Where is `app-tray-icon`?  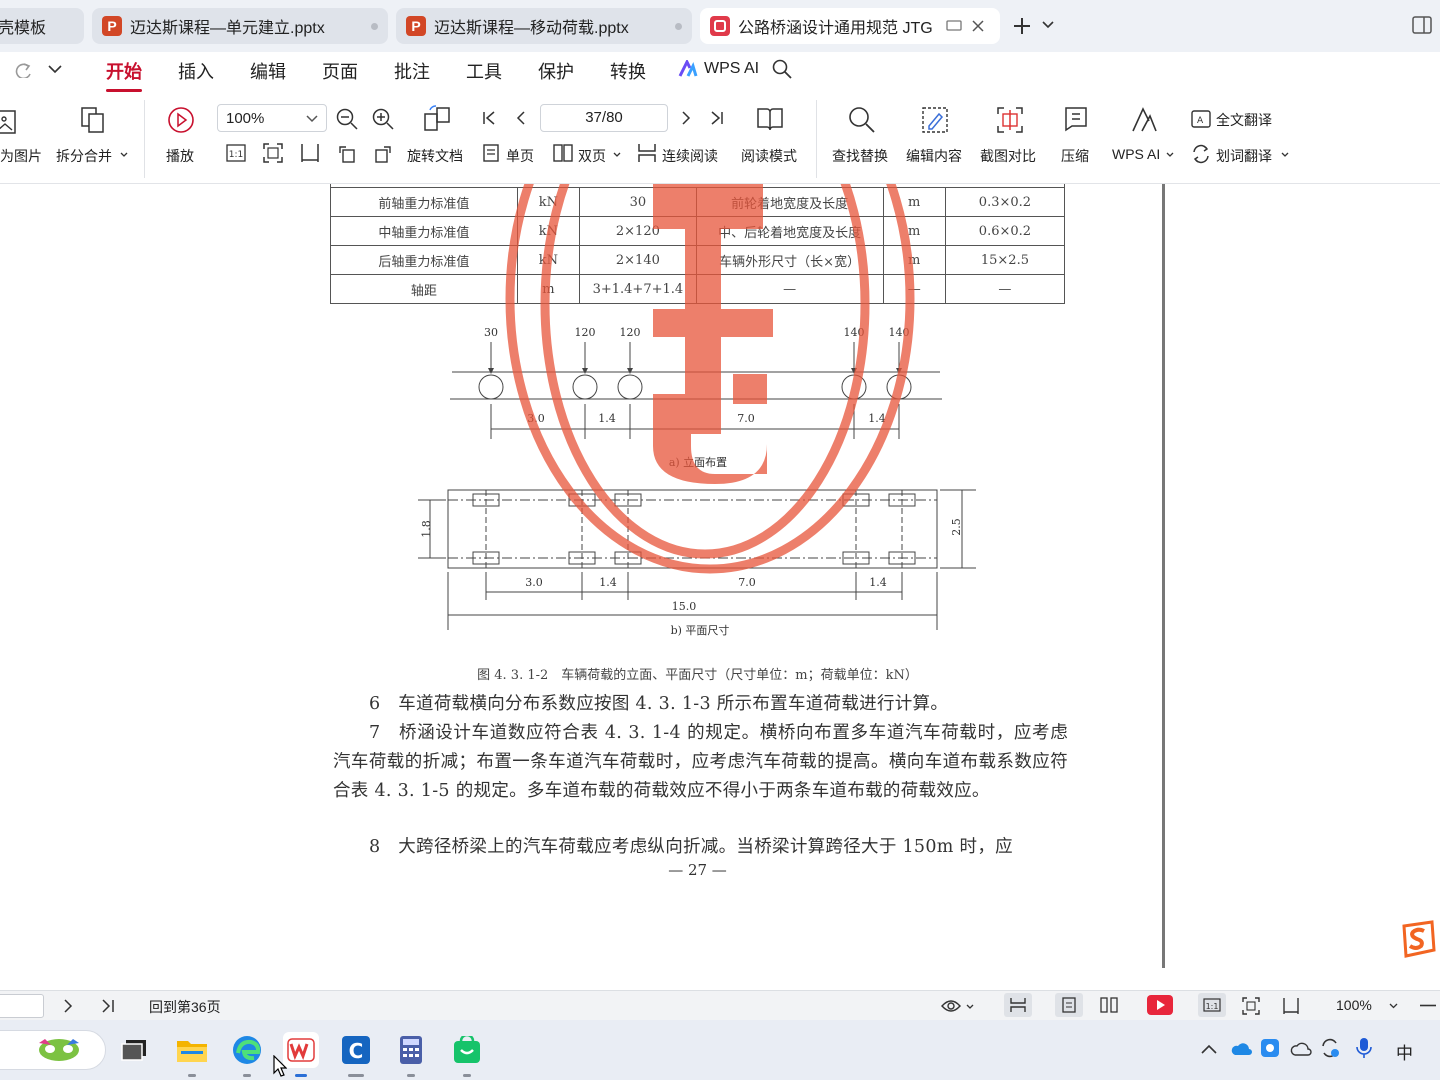
app-tray-icon is located at coordinates (1270, 1048).